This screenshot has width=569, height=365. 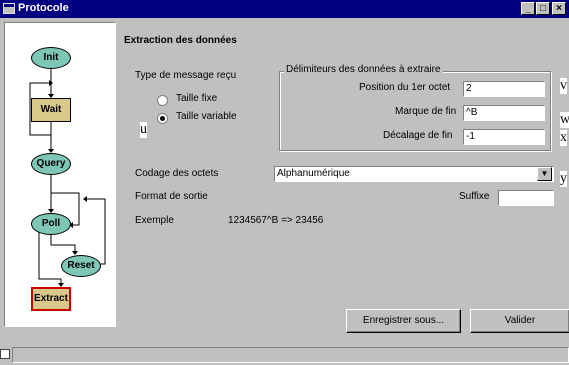 I want to click on encoding-selected-value: Alphanumérique, so click(x=313, y=173).